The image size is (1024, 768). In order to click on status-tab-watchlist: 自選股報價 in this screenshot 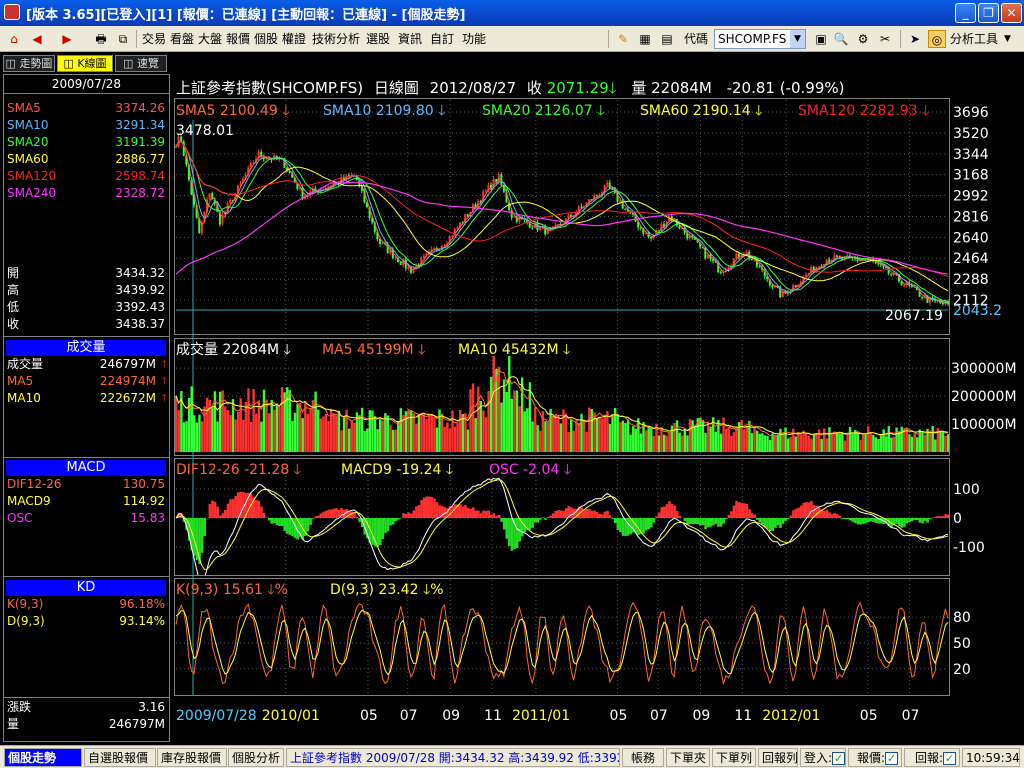, I will do `click(120, 757)`.